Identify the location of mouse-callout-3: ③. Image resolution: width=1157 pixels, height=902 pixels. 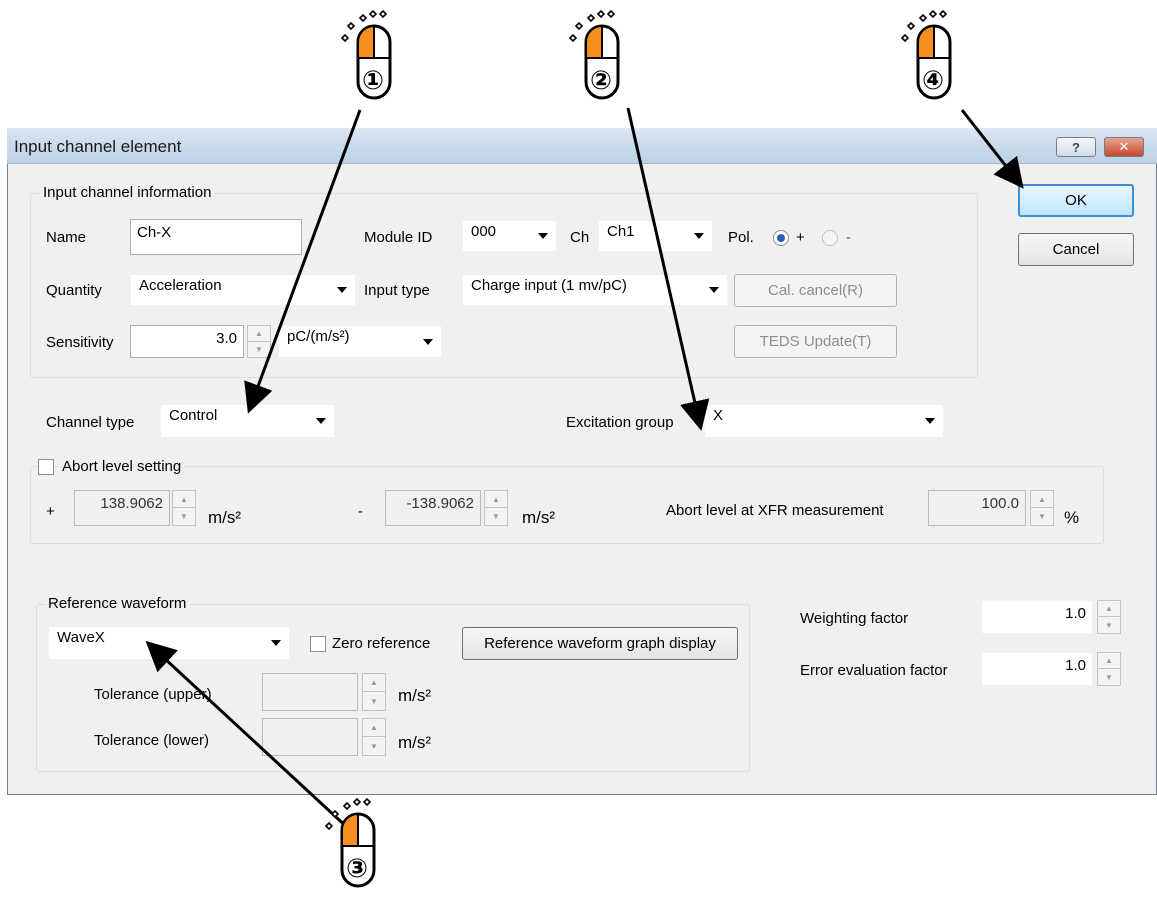
(358, 848).